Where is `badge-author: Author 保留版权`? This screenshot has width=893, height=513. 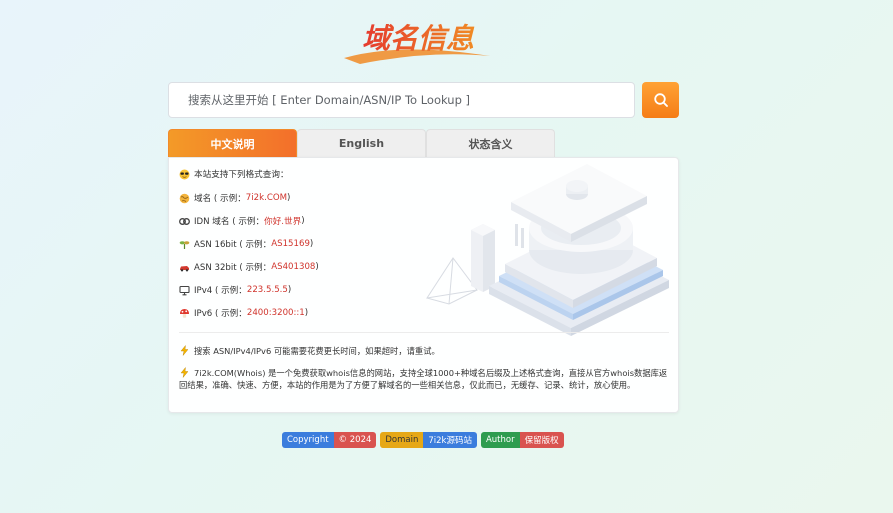
badge-author: Author 保留版权 is located at coordinates (522, 440).